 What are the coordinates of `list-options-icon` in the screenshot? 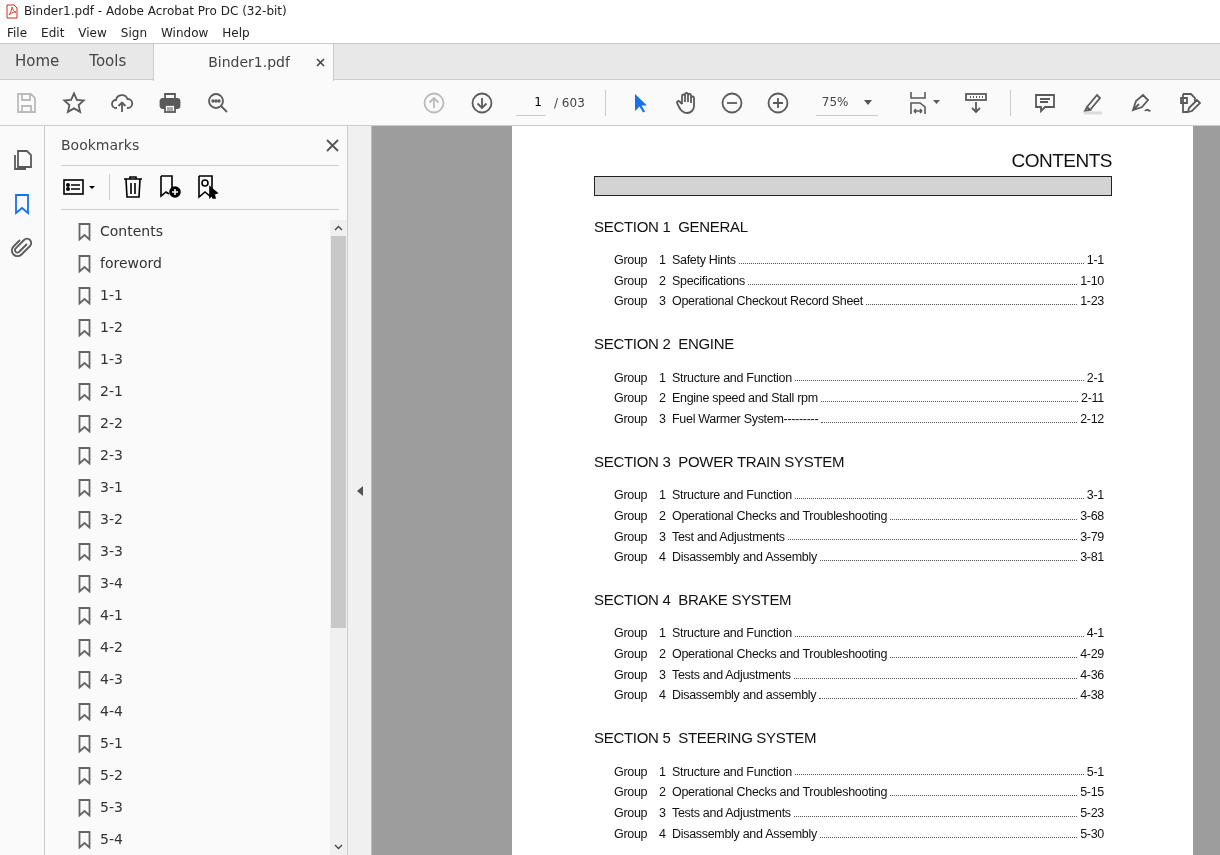 It's located at (80, 187).